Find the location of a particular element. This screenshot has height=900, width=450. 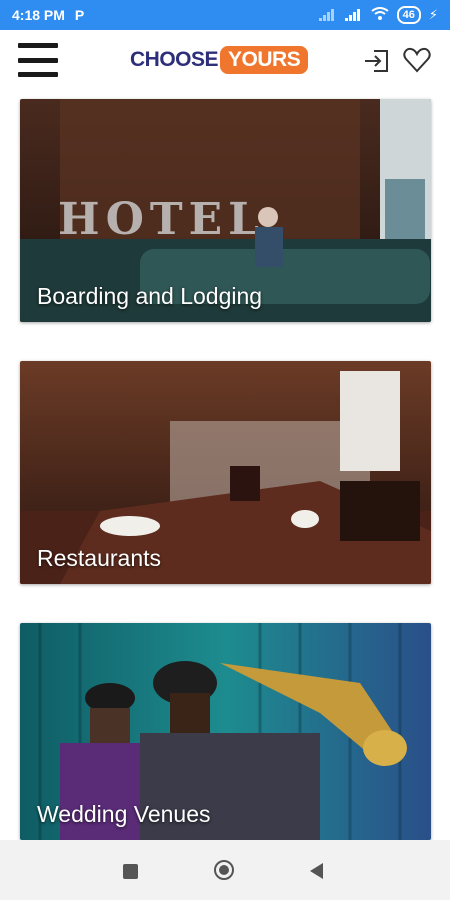

app-header: CHOOSE YOURS is located at coordinates (225, 61).